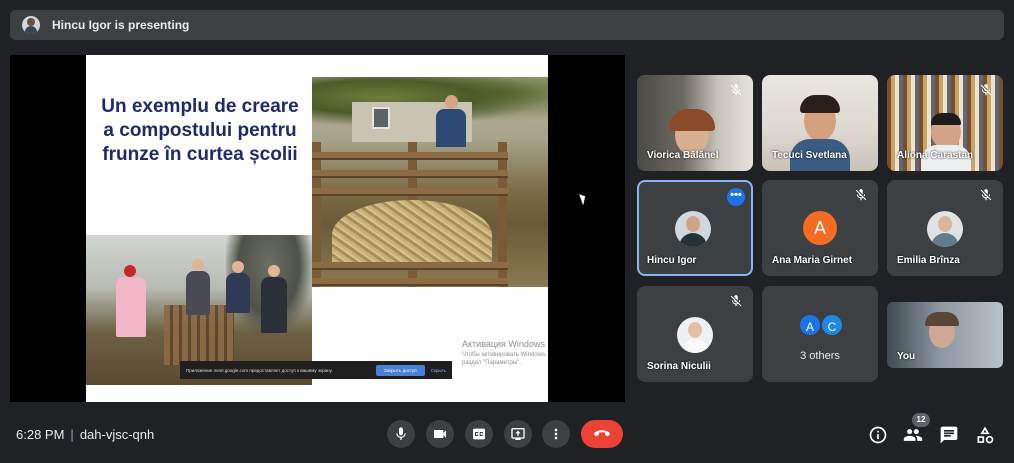  I want to click on info-icon, so click(878, 435).